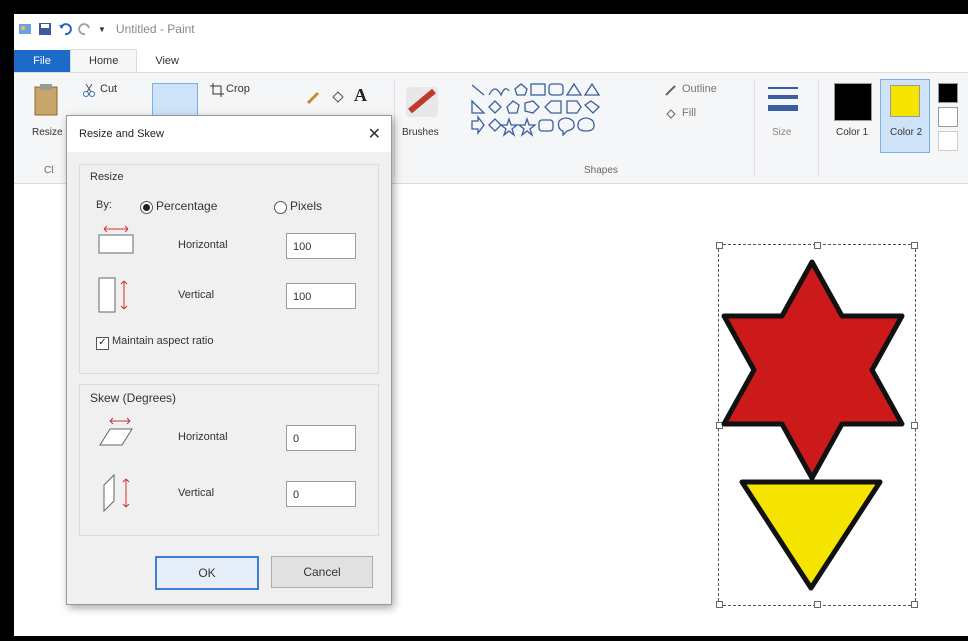 This screenshot has height=641, width=968. Describe the element at coordinates (601, 170) in the screenshot. I see `shapes-group-label: Shapes` at that location.